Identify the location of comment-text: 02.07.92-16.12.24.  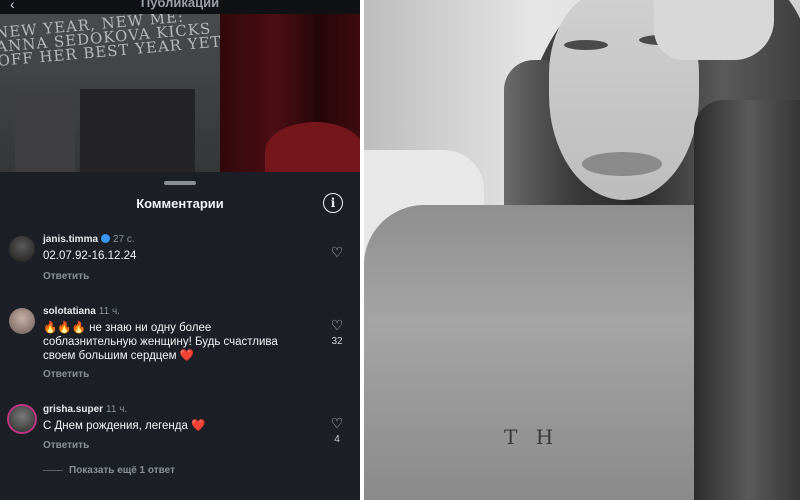
(90, 256).